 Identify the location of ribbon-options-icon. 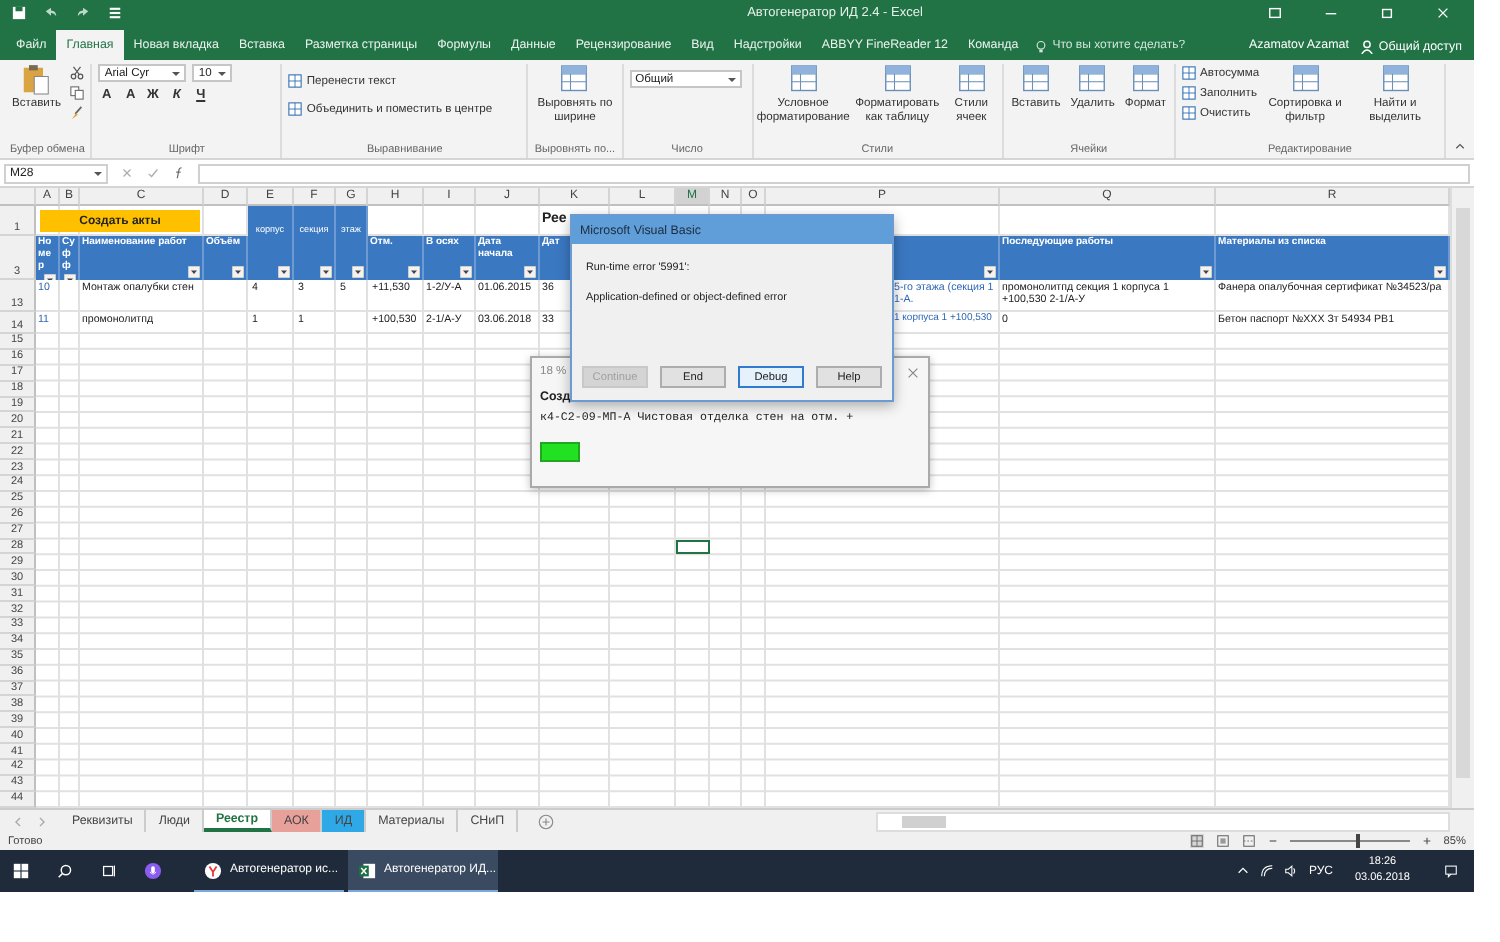
(1275, 13).